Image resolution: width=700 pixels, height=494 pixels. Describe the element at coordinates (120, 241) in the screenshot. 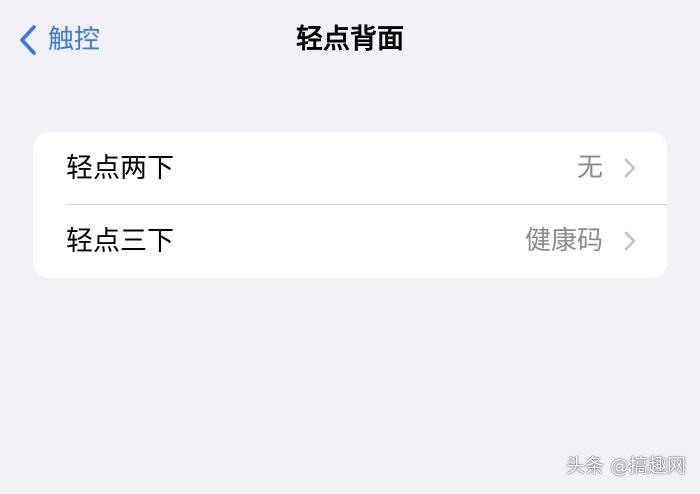

I see `row-label: 轻点三下` at that location.